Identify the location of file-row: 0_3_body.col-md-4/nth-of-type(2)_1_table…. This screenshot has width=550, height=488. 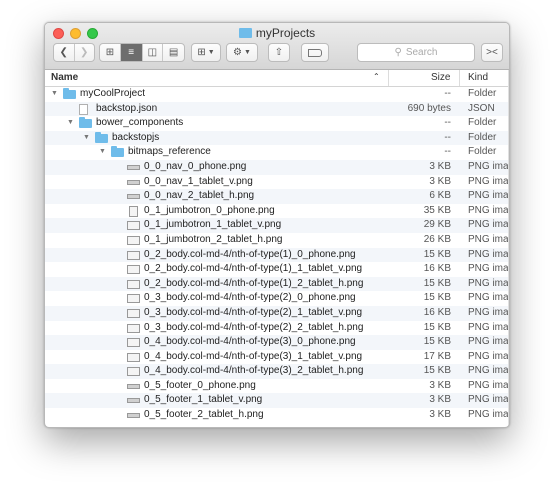
(277, 313).